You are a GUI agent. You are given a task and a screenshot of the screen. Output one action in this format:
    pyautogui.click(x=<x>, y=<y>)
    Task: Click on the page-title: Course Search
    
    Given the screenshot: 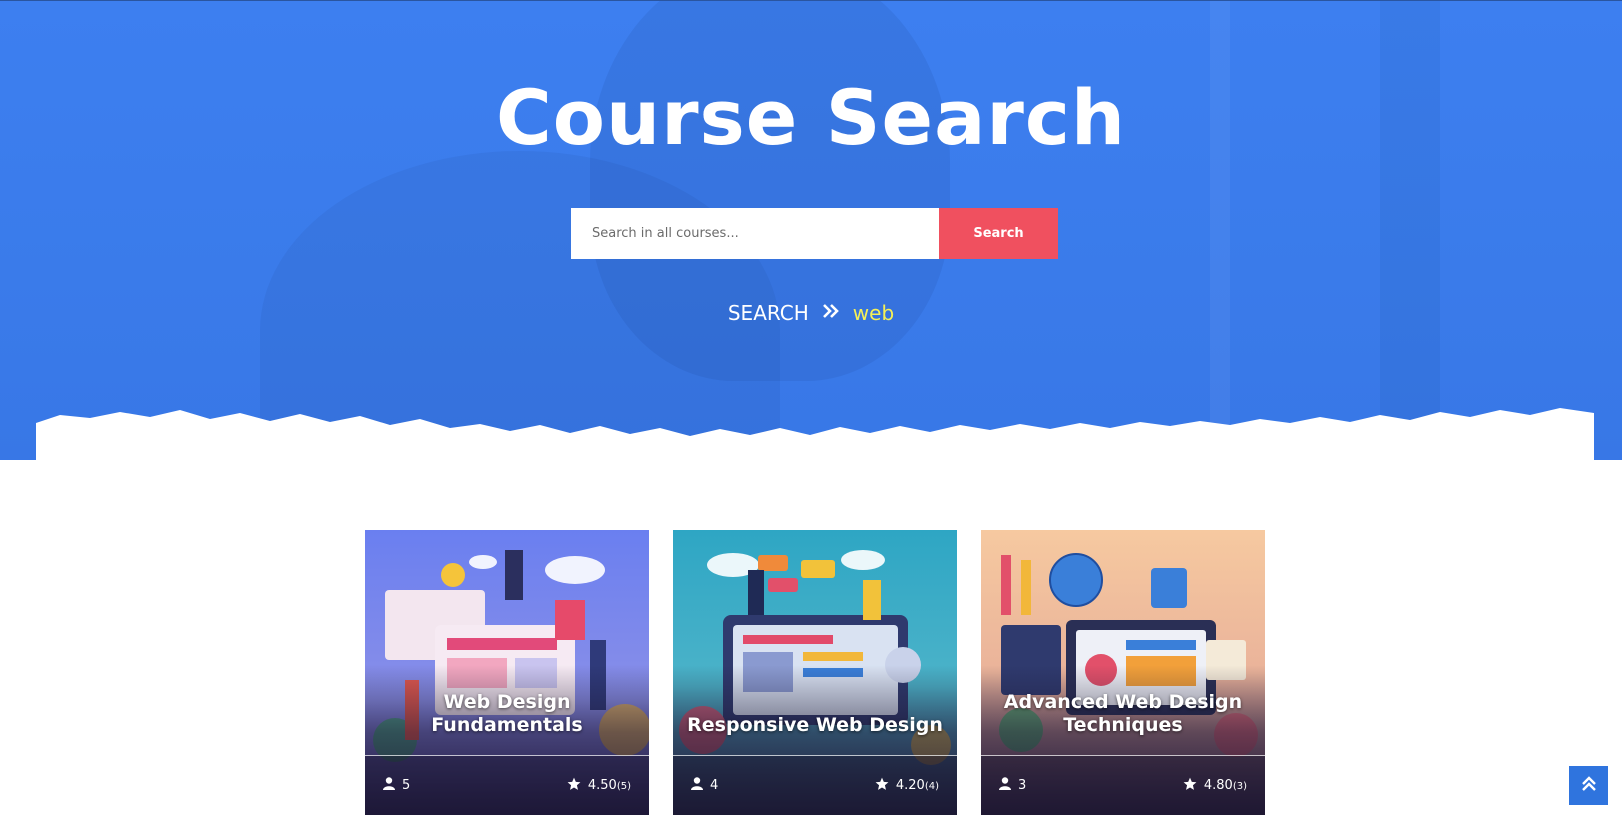 What is the action you would take?
    pyautogui.click(x=811, y=117)
    